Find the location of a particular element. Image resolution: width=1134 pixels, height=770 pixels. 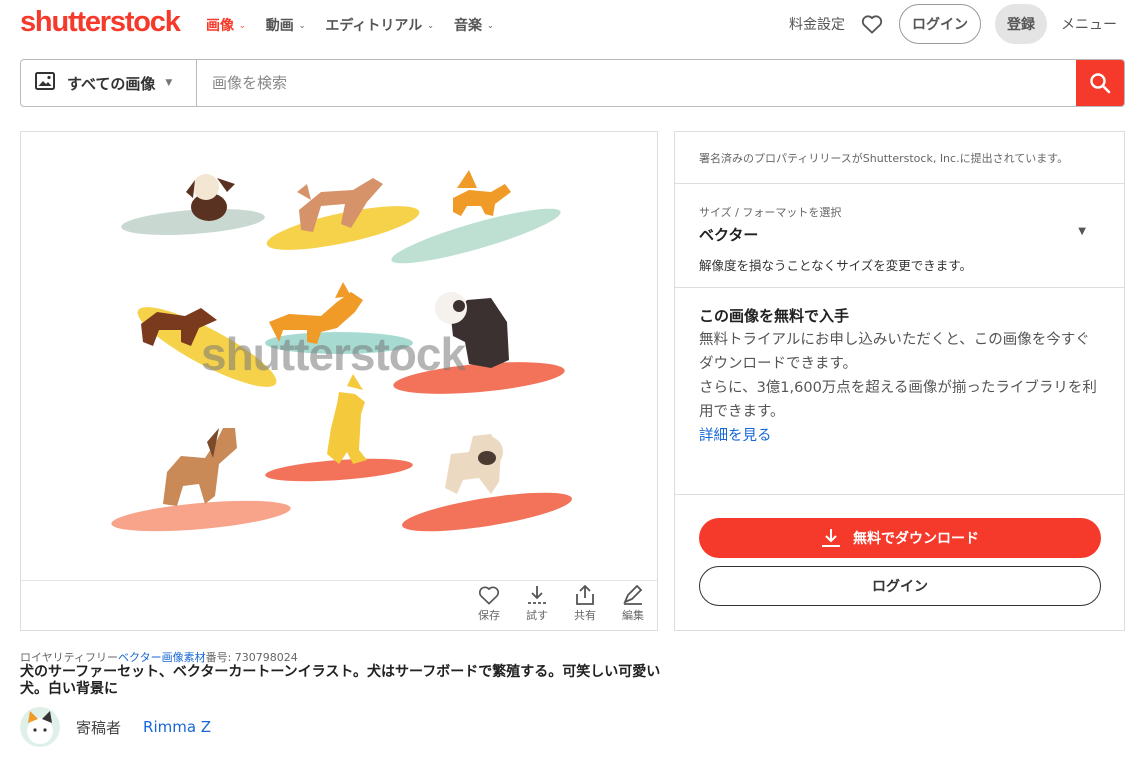

nav-item-editorial: エディトリアル ⌄ is located at coordinates (379, 25).